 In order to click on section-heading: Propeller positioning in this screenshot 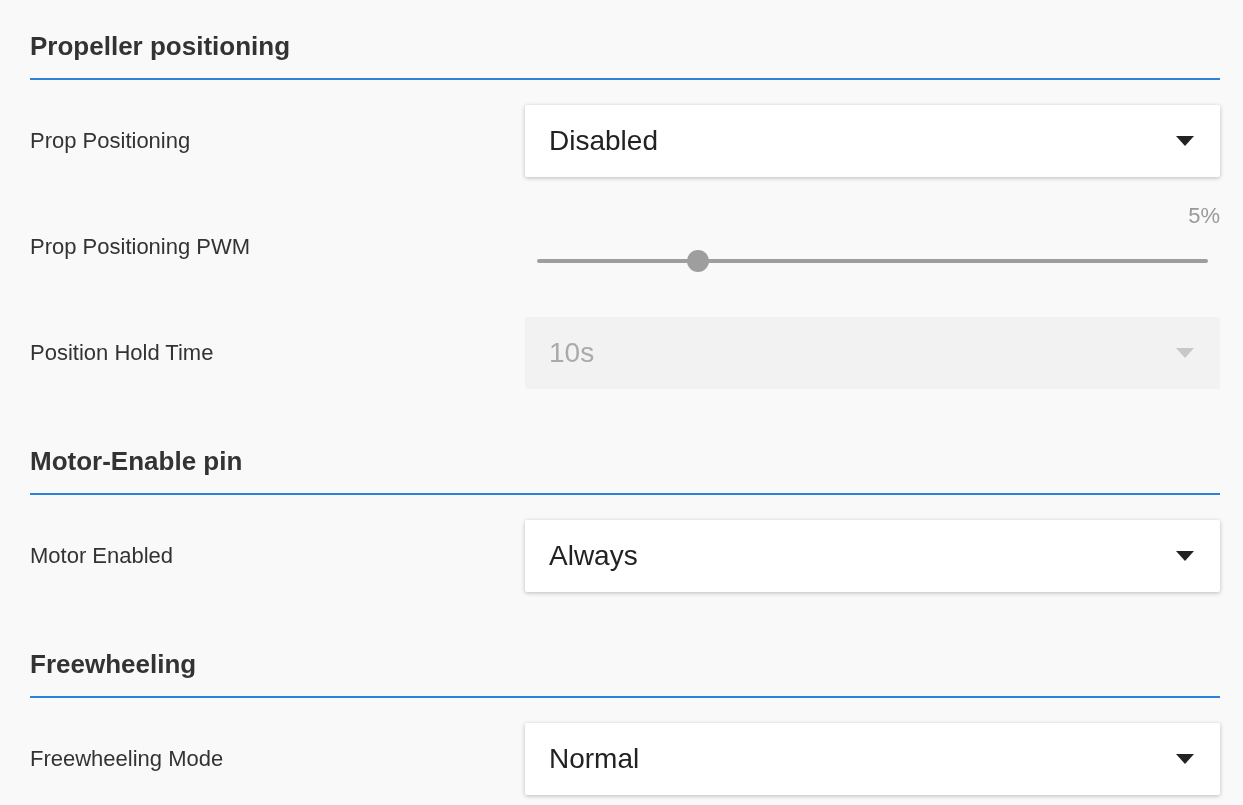, I will do `click(625, 53)`.